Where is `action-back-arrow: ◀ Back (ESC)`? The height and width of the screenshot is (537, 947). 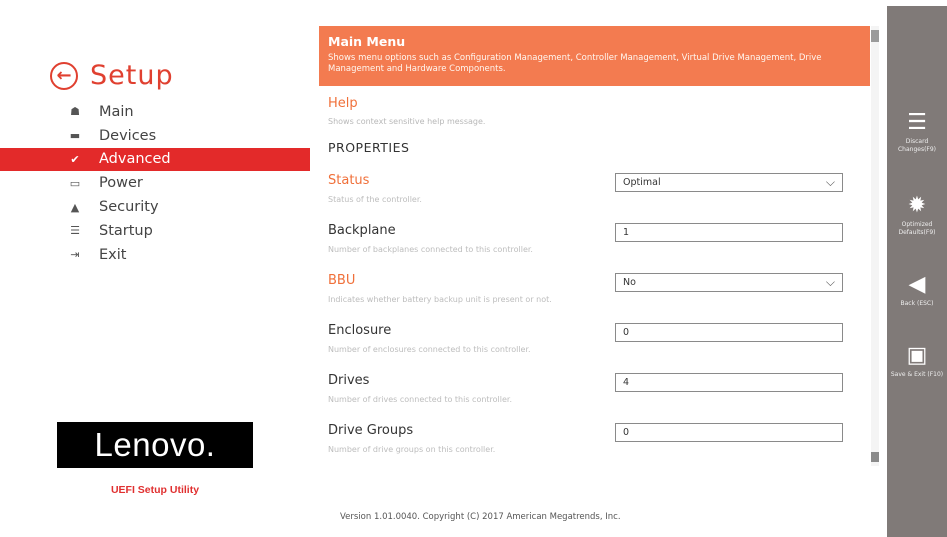
action-back-arrow: ◀ Back (ESC) is located at coordinates (917, 290).